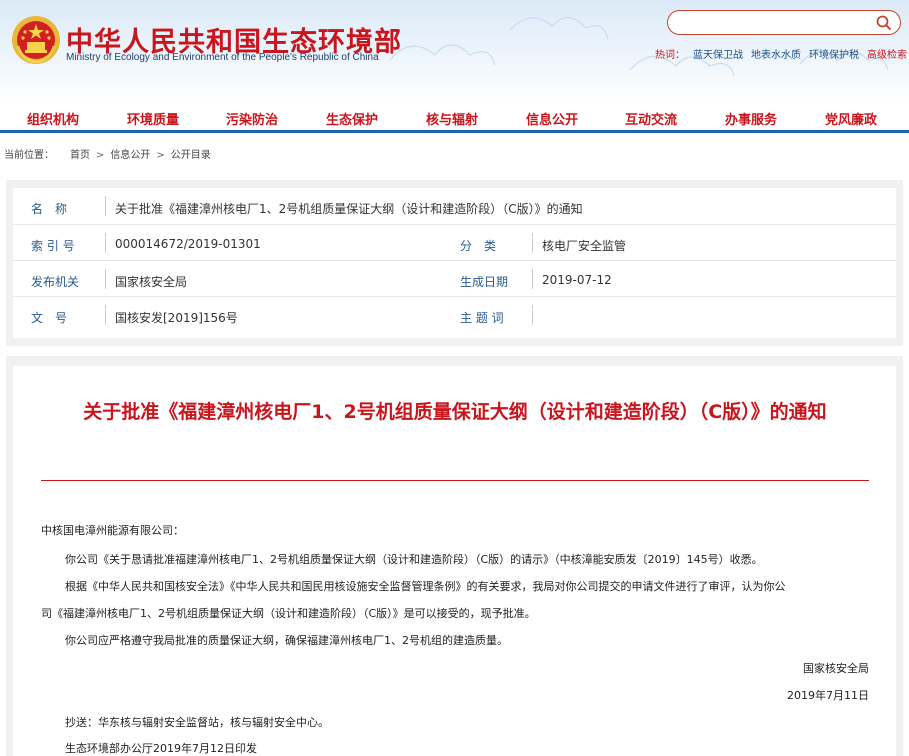 The image size is (909, 756). Describe the element at coordinates (49, 318) in the screenshot. I see `meta-docno-label: 文 号` at that location.